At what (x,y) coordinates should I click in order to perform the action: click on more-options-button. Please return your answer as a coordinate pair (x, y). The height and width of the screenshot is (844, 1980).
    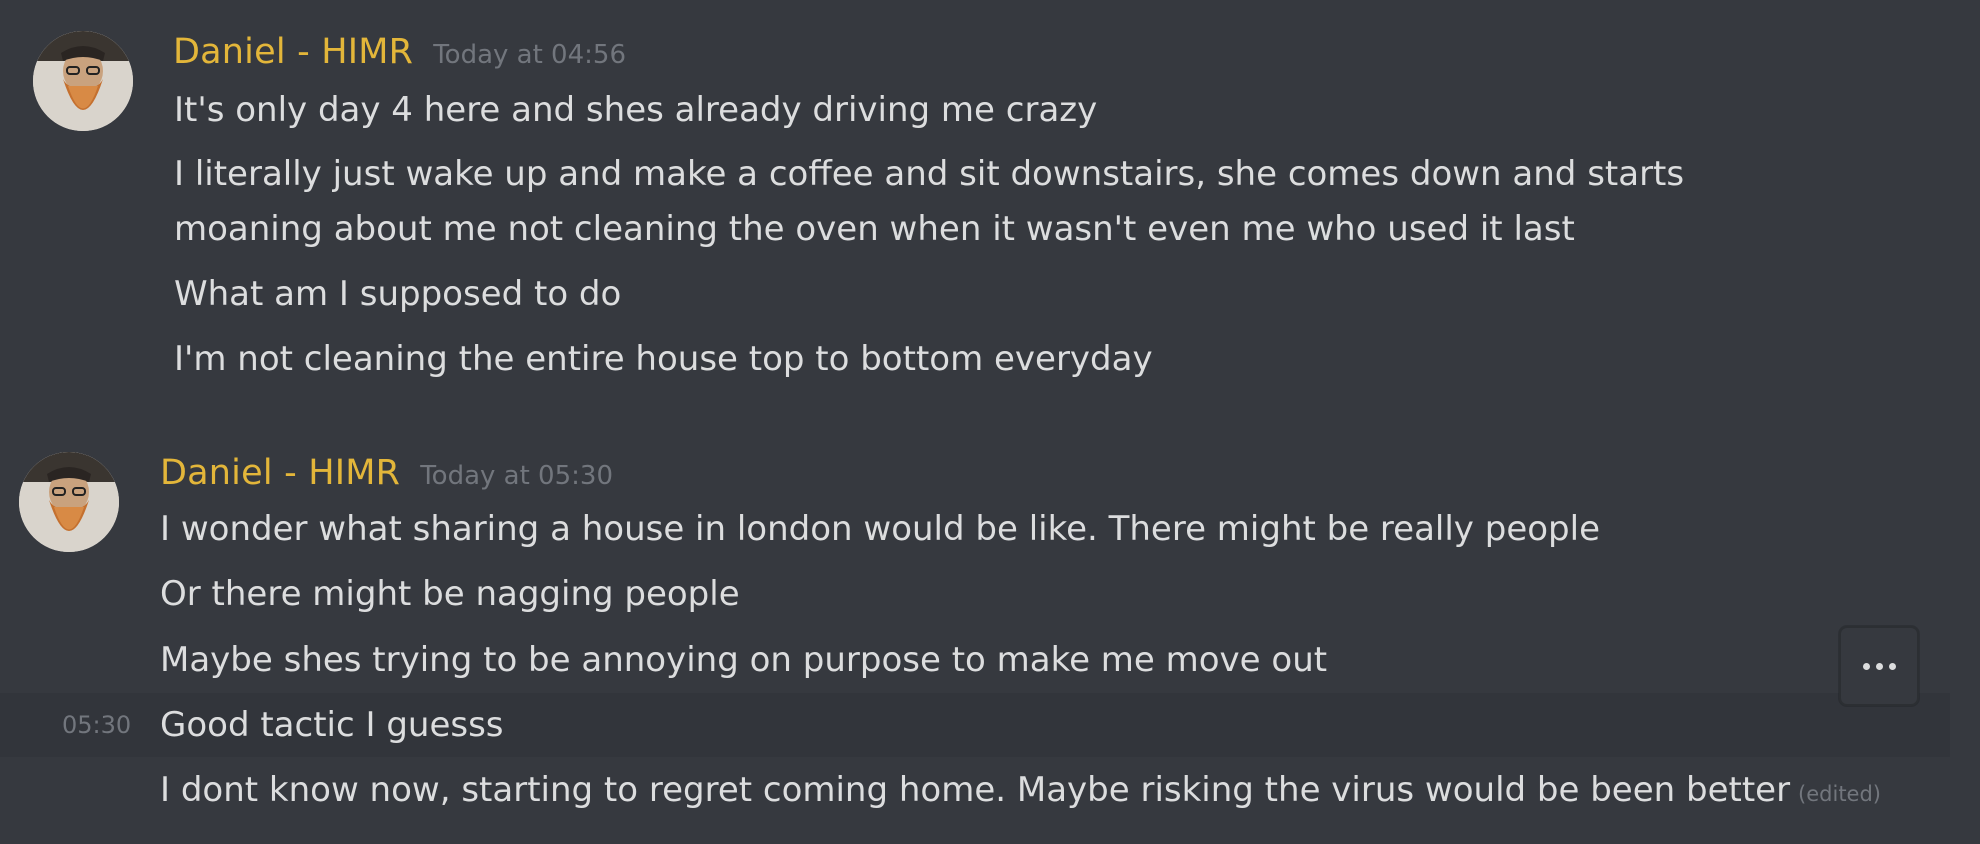
    Looking at the image, I should click on (1879, 666).